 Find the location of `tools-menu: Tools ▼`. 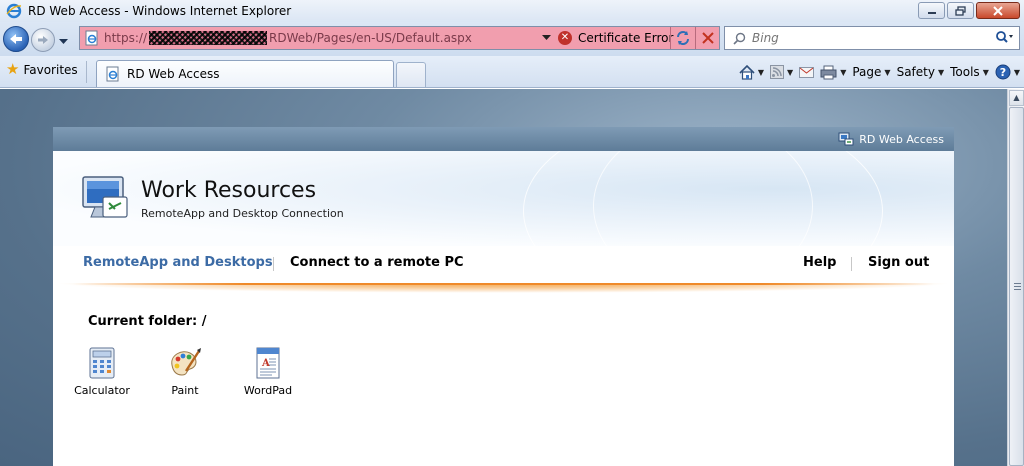

tools-menu: Tools ▼ is located at coordinates (969, 72).